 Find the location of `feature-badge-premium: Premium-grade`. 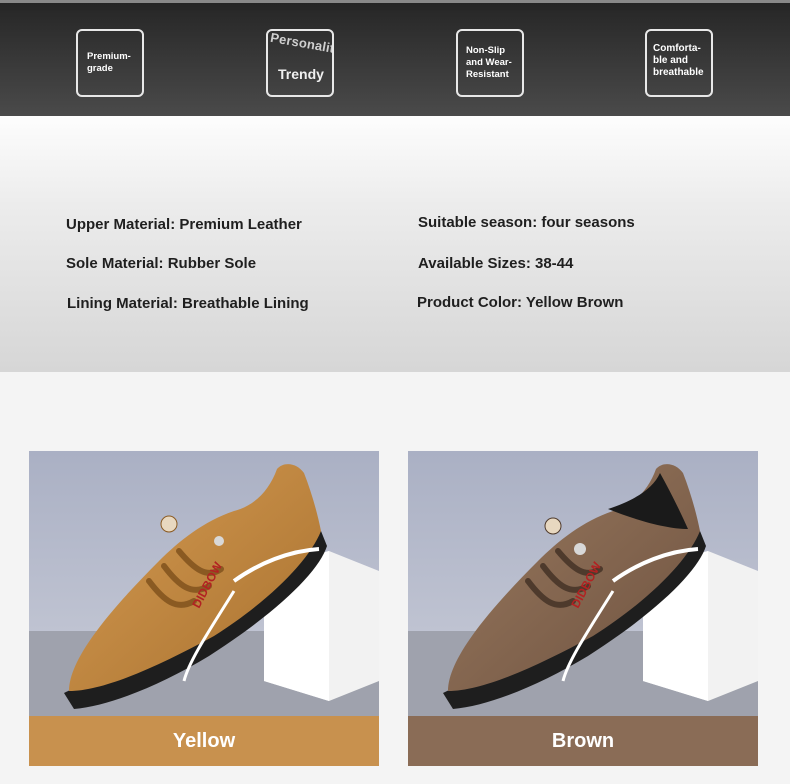

feature-badge-premium: Premium-grade is located at coordinates (110, 63).